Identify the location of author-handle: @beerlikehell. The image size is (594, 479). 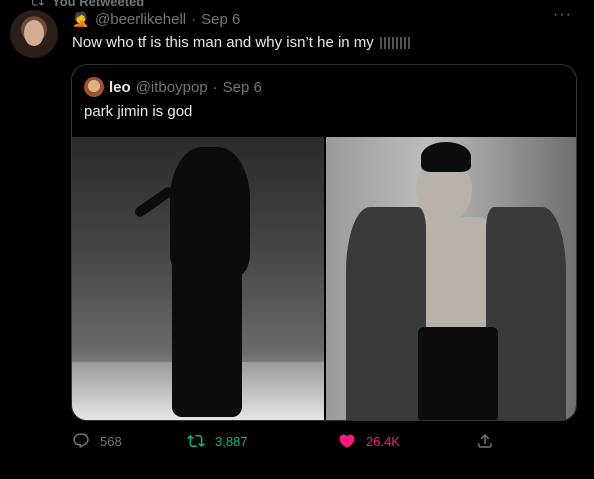
(140, 19).